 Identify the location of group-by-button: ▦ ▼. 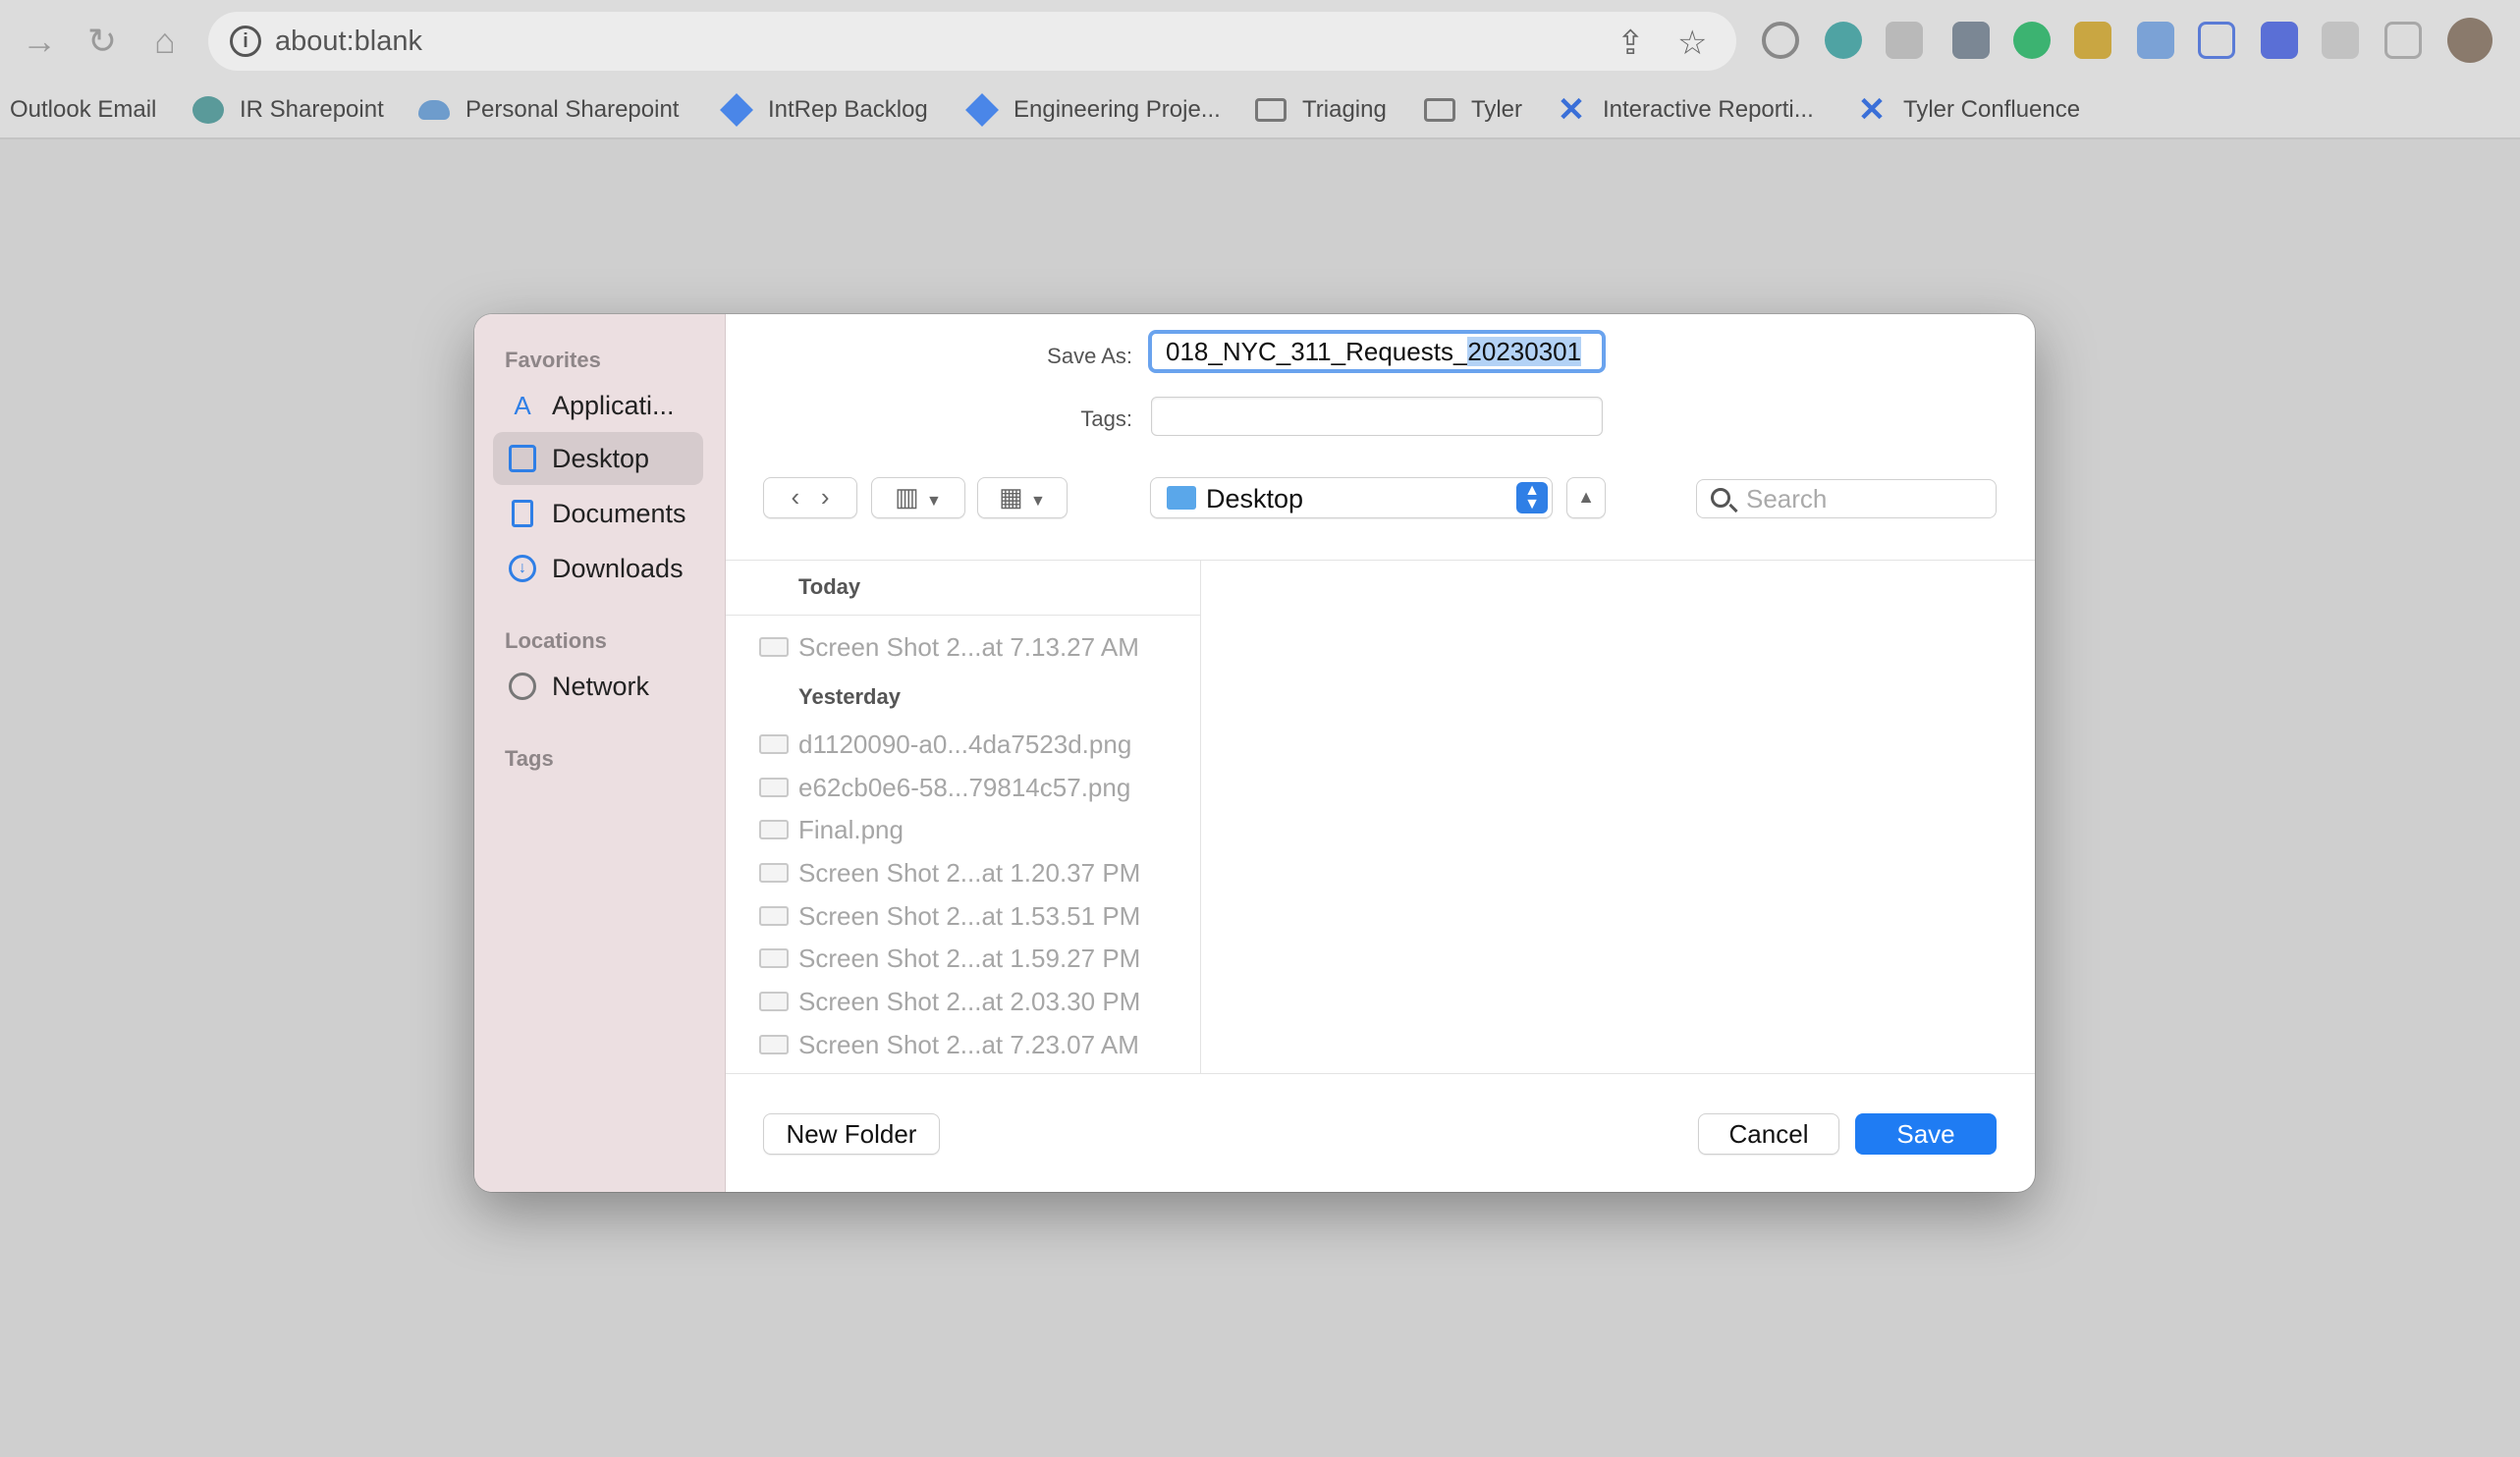
(1022, 498).